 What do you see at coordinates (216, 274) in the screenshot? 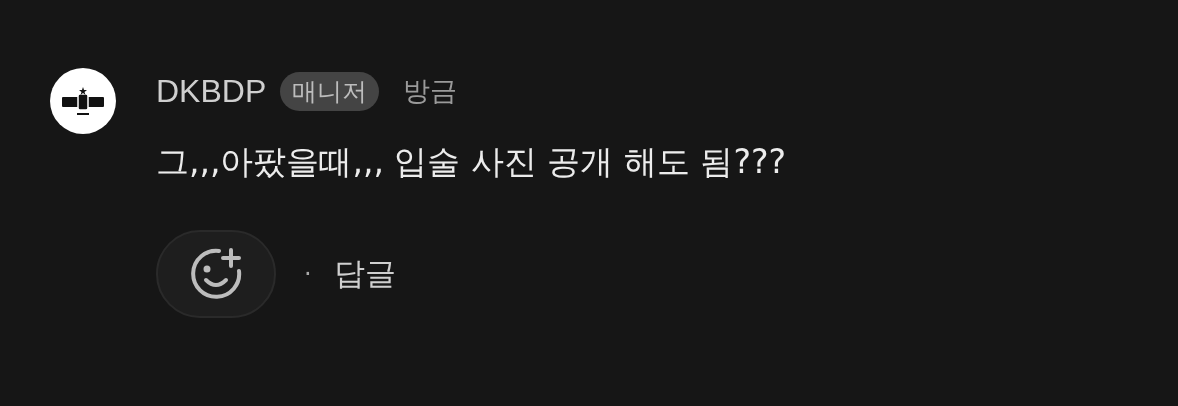
I see `smiley-plus-icon` at bounding box center [216, 274].